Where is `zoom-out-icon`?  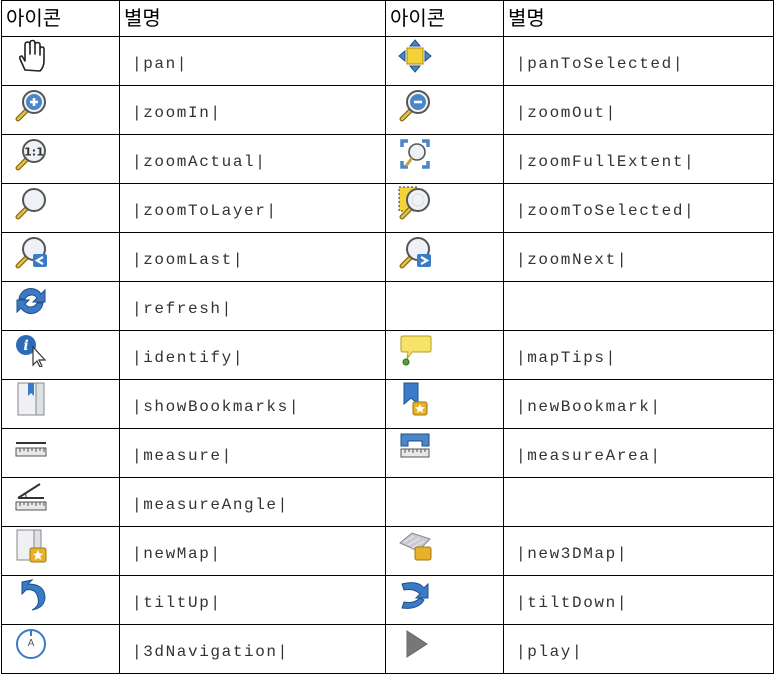 zoom-out-icon is located at coordinates (415, 105).